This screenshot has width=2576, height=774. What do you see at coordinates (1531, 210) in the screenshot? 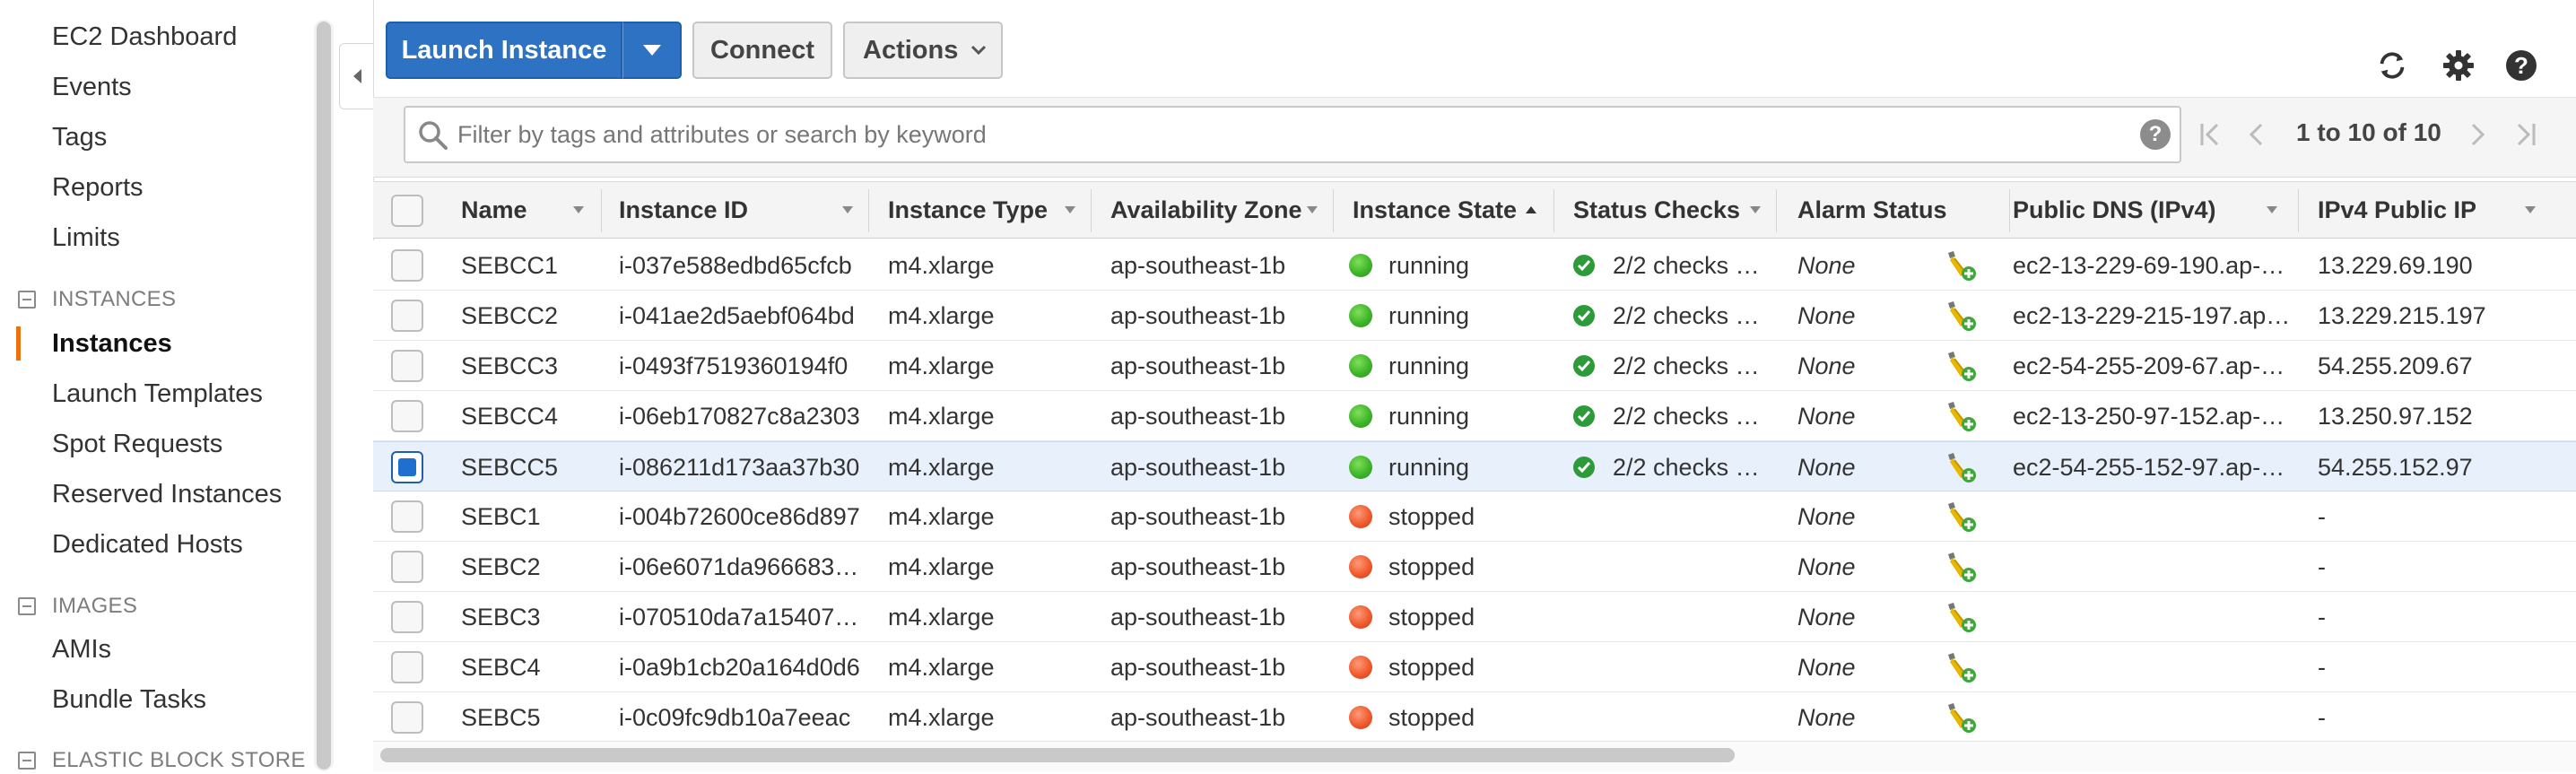
I see `caret-up-icon` at bounding box center [1531, 210].